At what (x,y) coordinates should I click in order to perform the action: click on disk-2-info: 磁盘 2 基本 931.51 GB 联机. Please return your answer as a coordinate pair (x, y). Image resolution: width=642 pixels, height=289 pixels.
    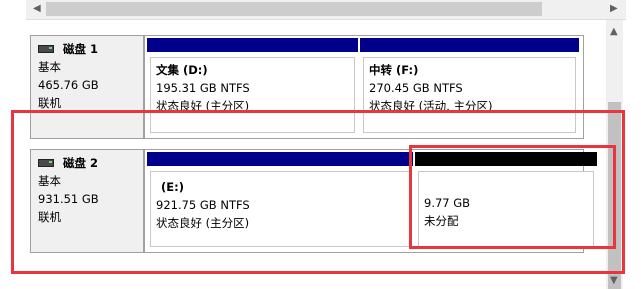
    Looking at the image, I should click on (87, 201).